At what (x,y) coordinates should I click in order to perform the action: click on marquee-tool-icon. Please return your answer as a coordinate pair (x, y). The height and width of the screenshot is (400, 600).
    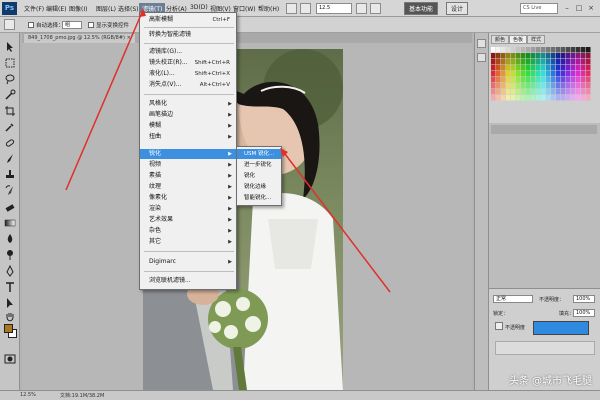
    Looking at the image, I should click on (10, 63).